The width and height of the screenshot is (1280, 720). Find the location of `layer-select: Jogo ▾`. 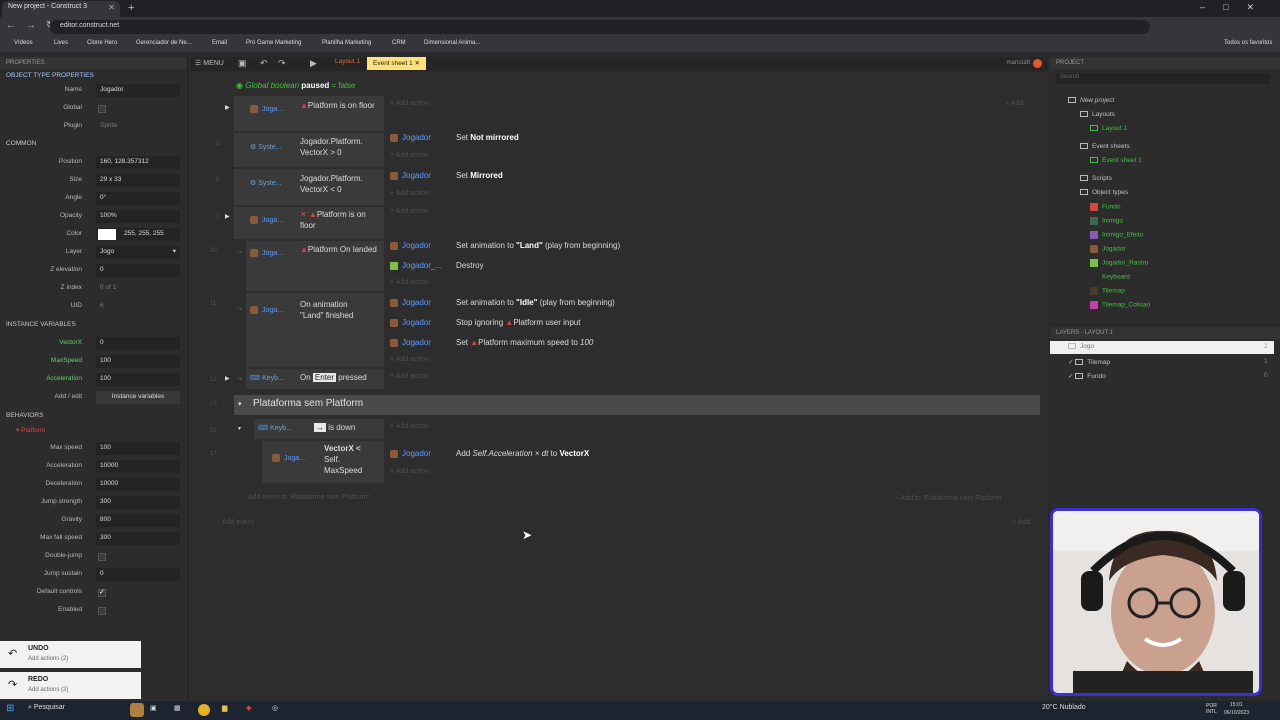

layer-select: Jogo ▾ is located at coordinates (138, 252).